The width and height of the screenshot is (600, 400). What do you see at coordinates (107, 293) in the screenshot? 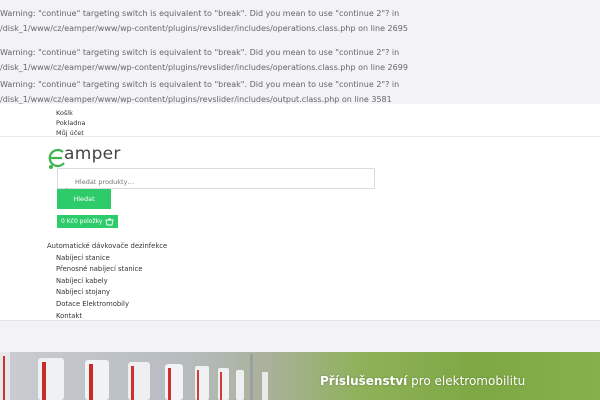
I see `menu-item-charging-stands: Nabíjecí stojany` at bounding box center [107, 293].